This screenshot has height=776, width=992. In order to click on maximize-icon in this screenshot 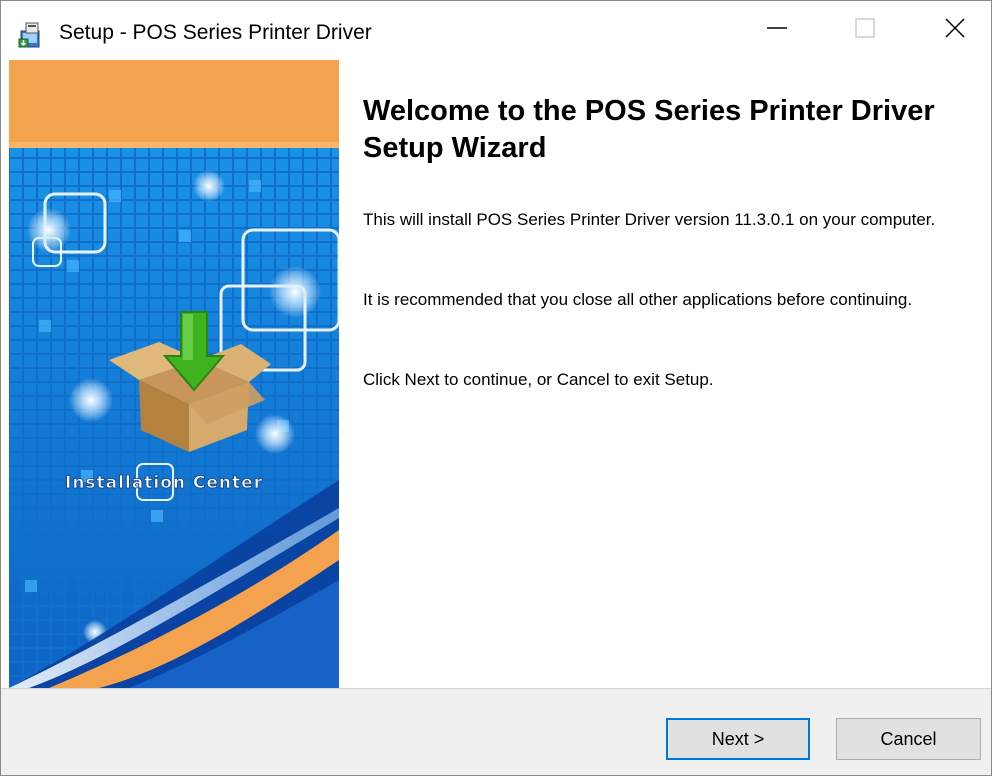, I will do `click(865, 30)`.